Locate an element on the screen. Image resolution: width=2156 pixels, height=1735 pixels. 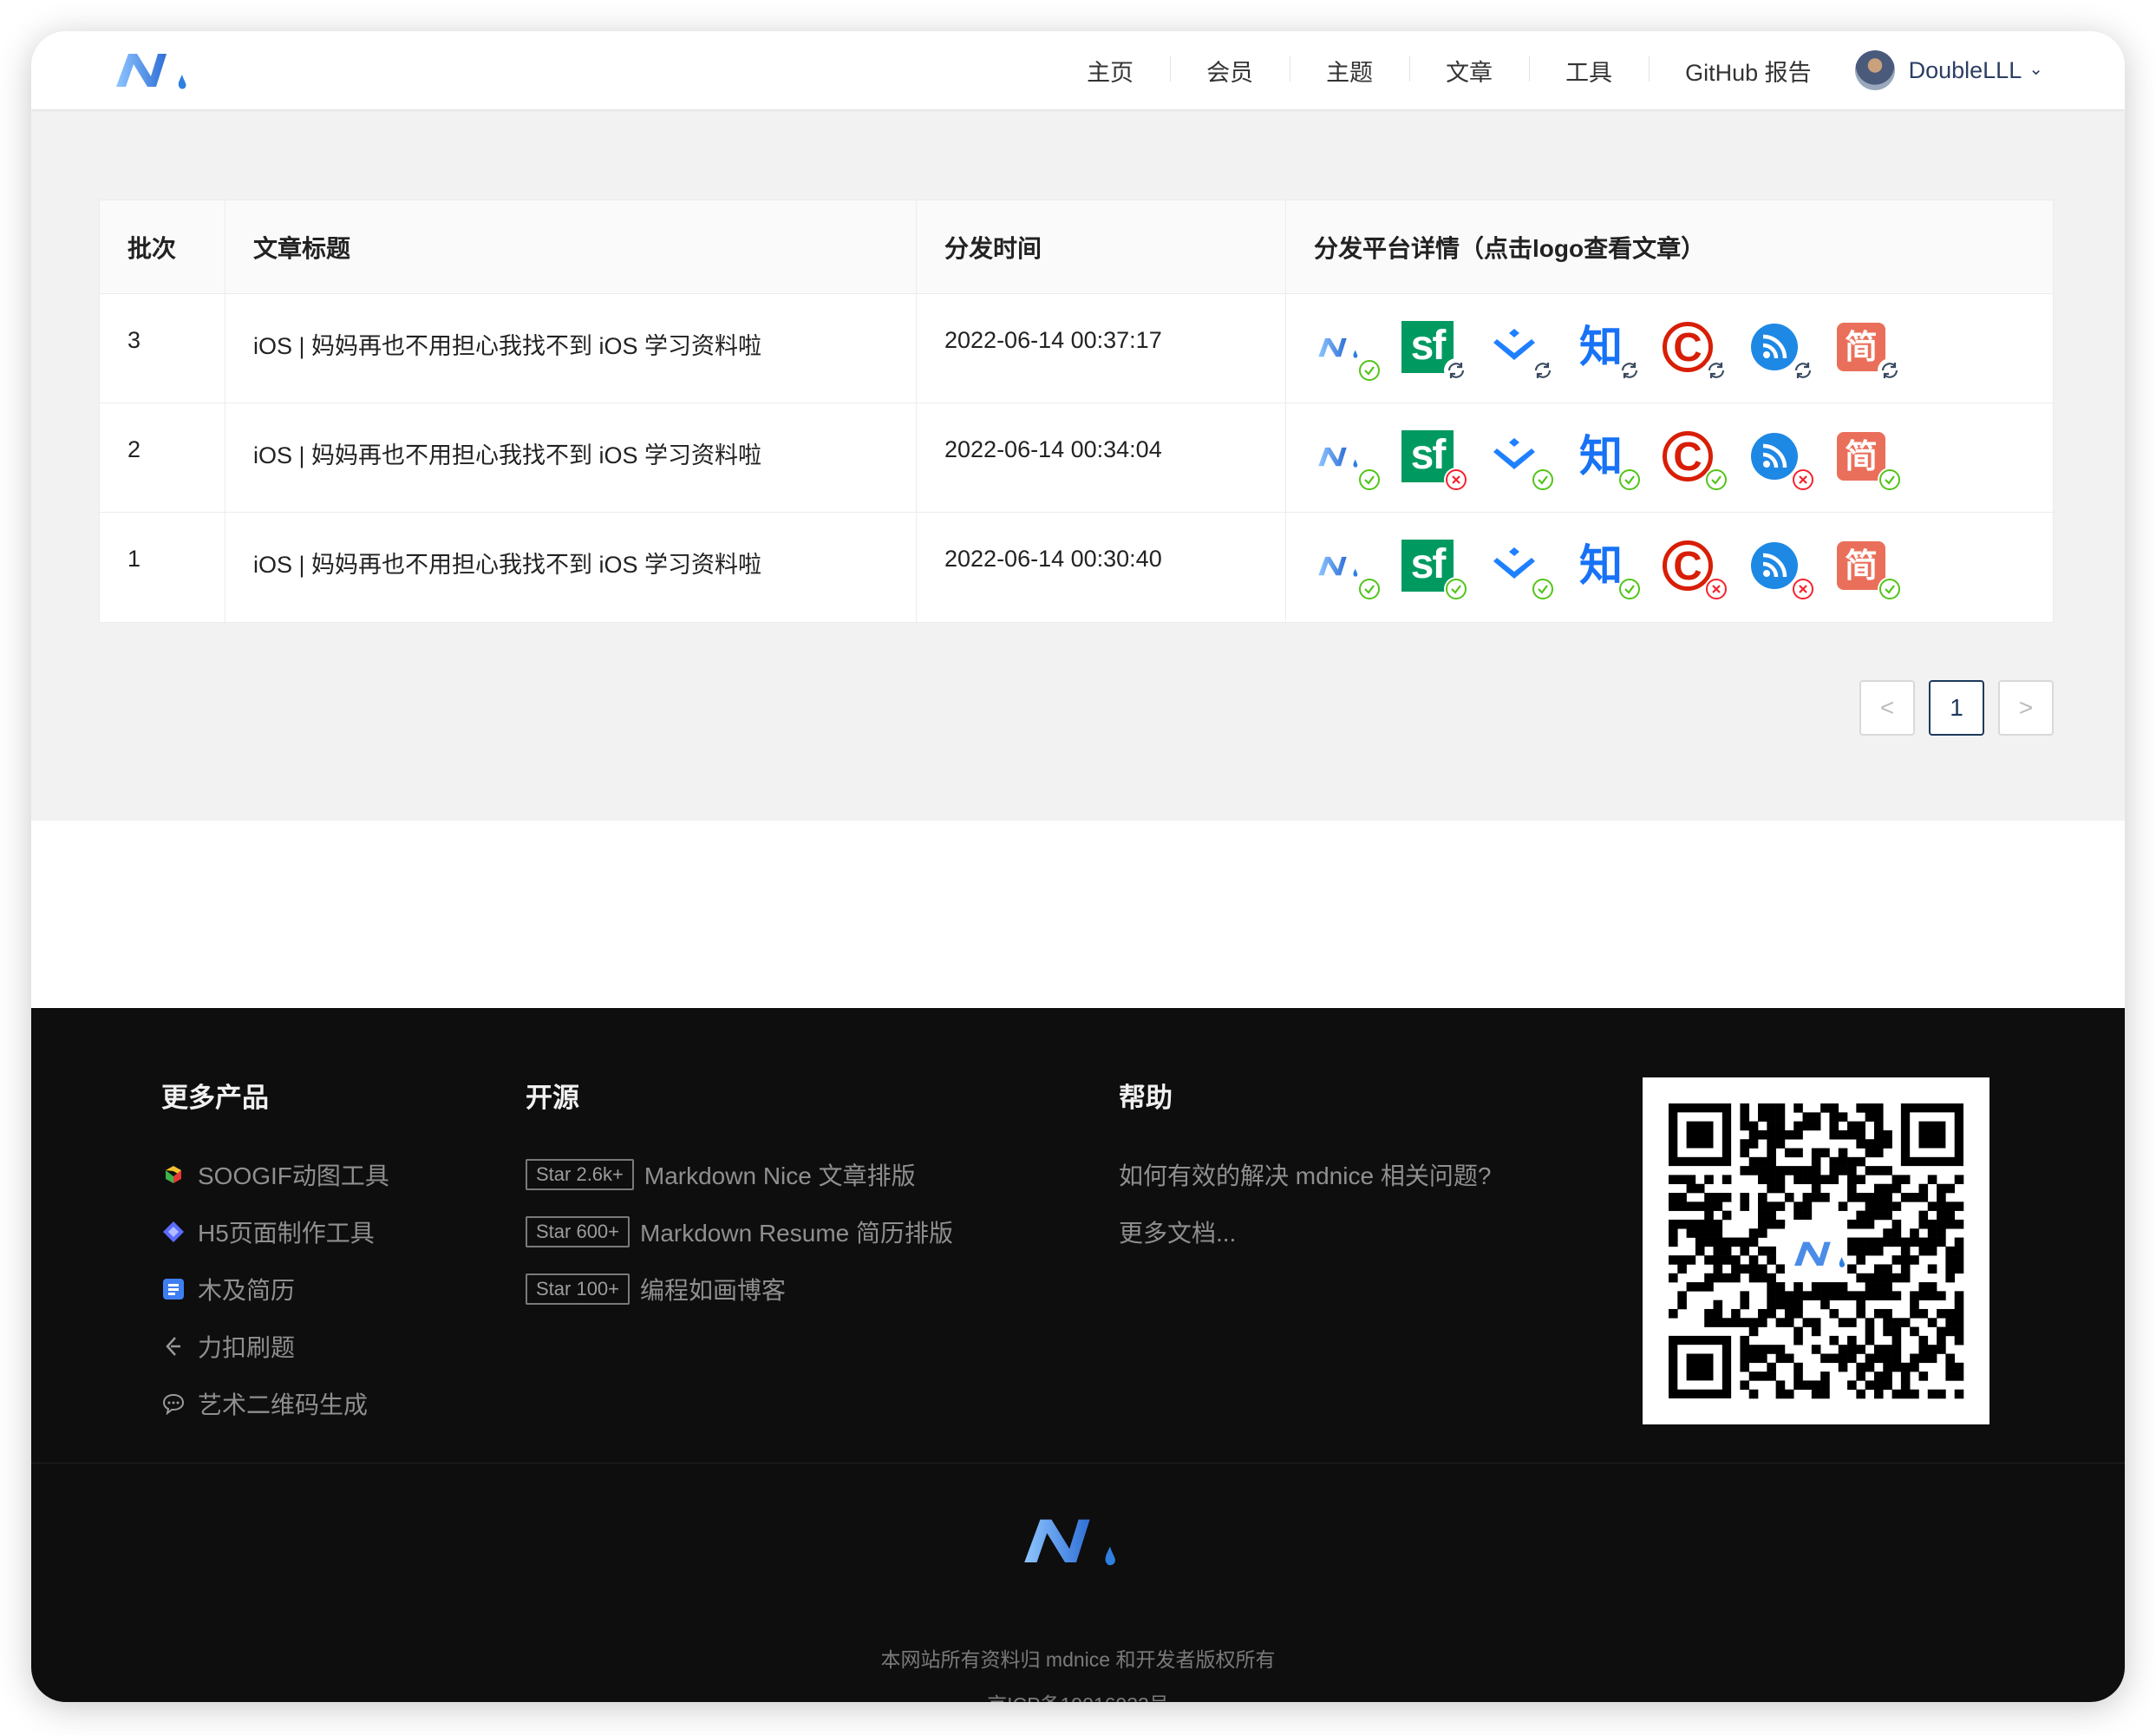
footer-link-h5: H5页面制作工具 is located at coordinates (275, 1231).